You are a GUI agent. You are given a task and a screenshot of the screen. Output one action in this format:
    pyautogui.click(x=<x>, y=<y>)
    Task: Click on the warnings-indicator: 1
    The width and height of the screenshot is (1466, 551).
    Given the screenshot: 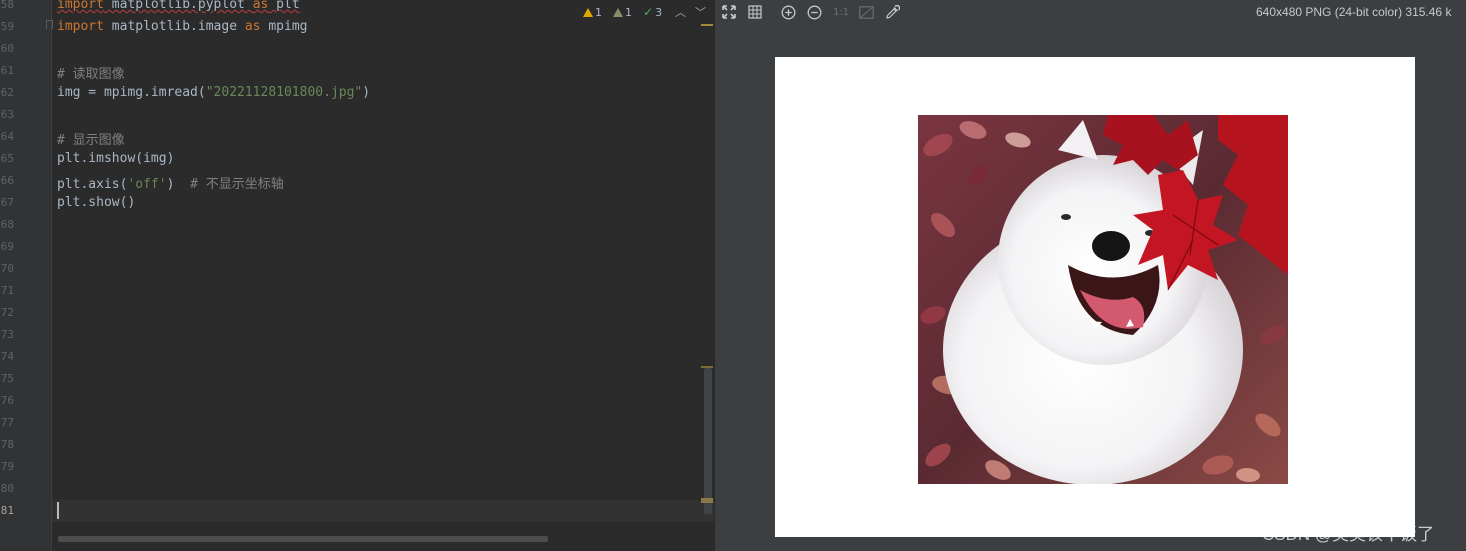 What is the action you would take?
    pyautogui.click(x=592, y=12)
    